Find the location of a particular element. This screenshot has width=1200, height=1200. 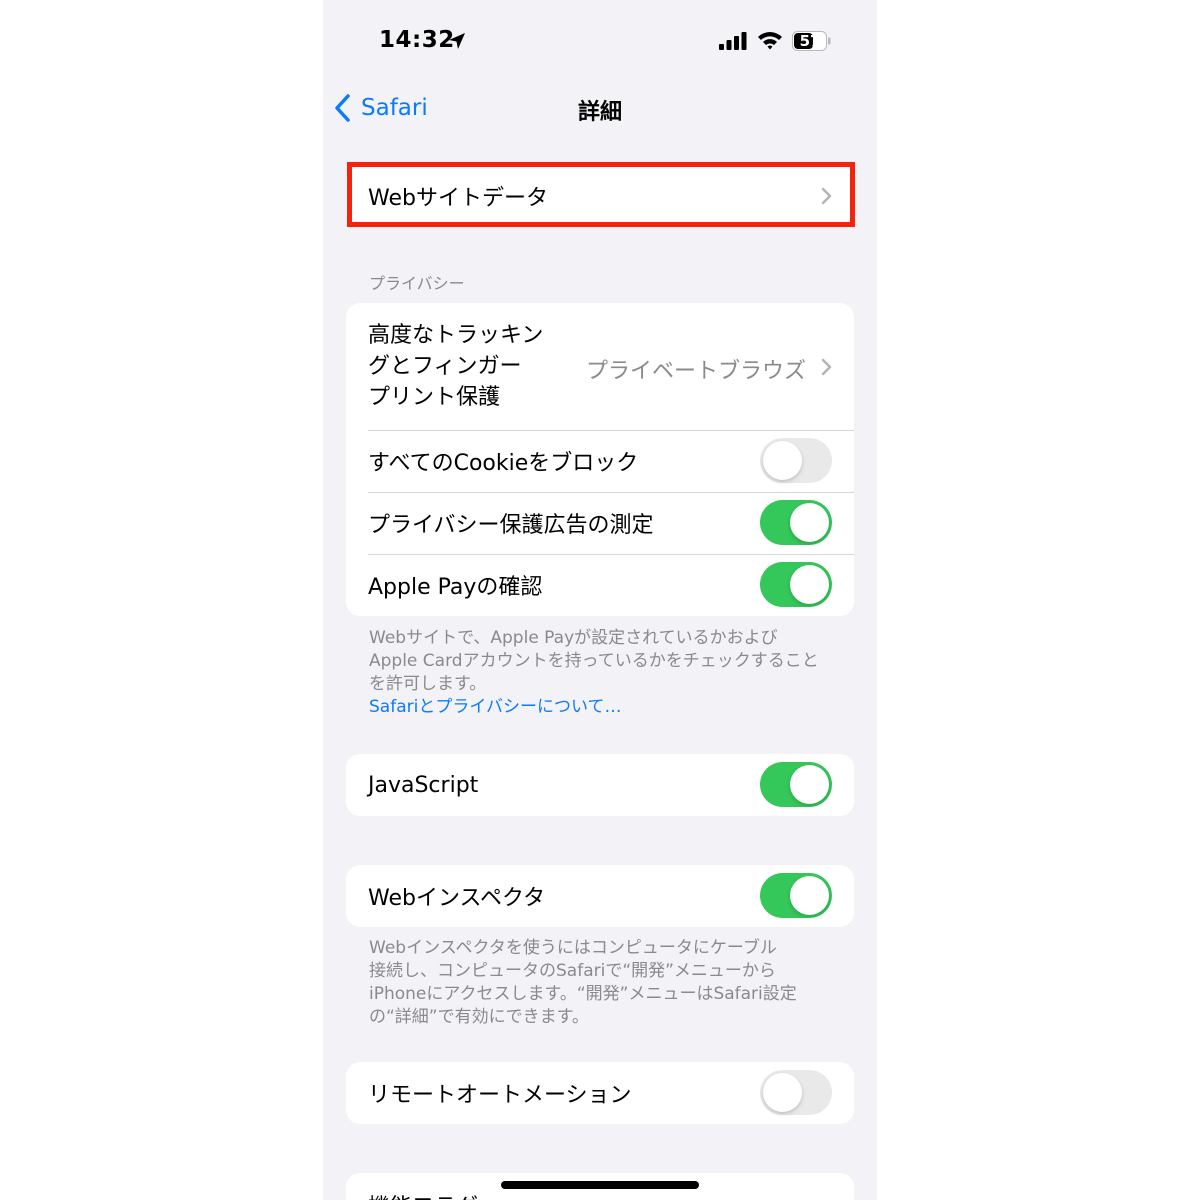

block-cookies-row: すべてのCookieをブロック is located at coordinates (600, 461).